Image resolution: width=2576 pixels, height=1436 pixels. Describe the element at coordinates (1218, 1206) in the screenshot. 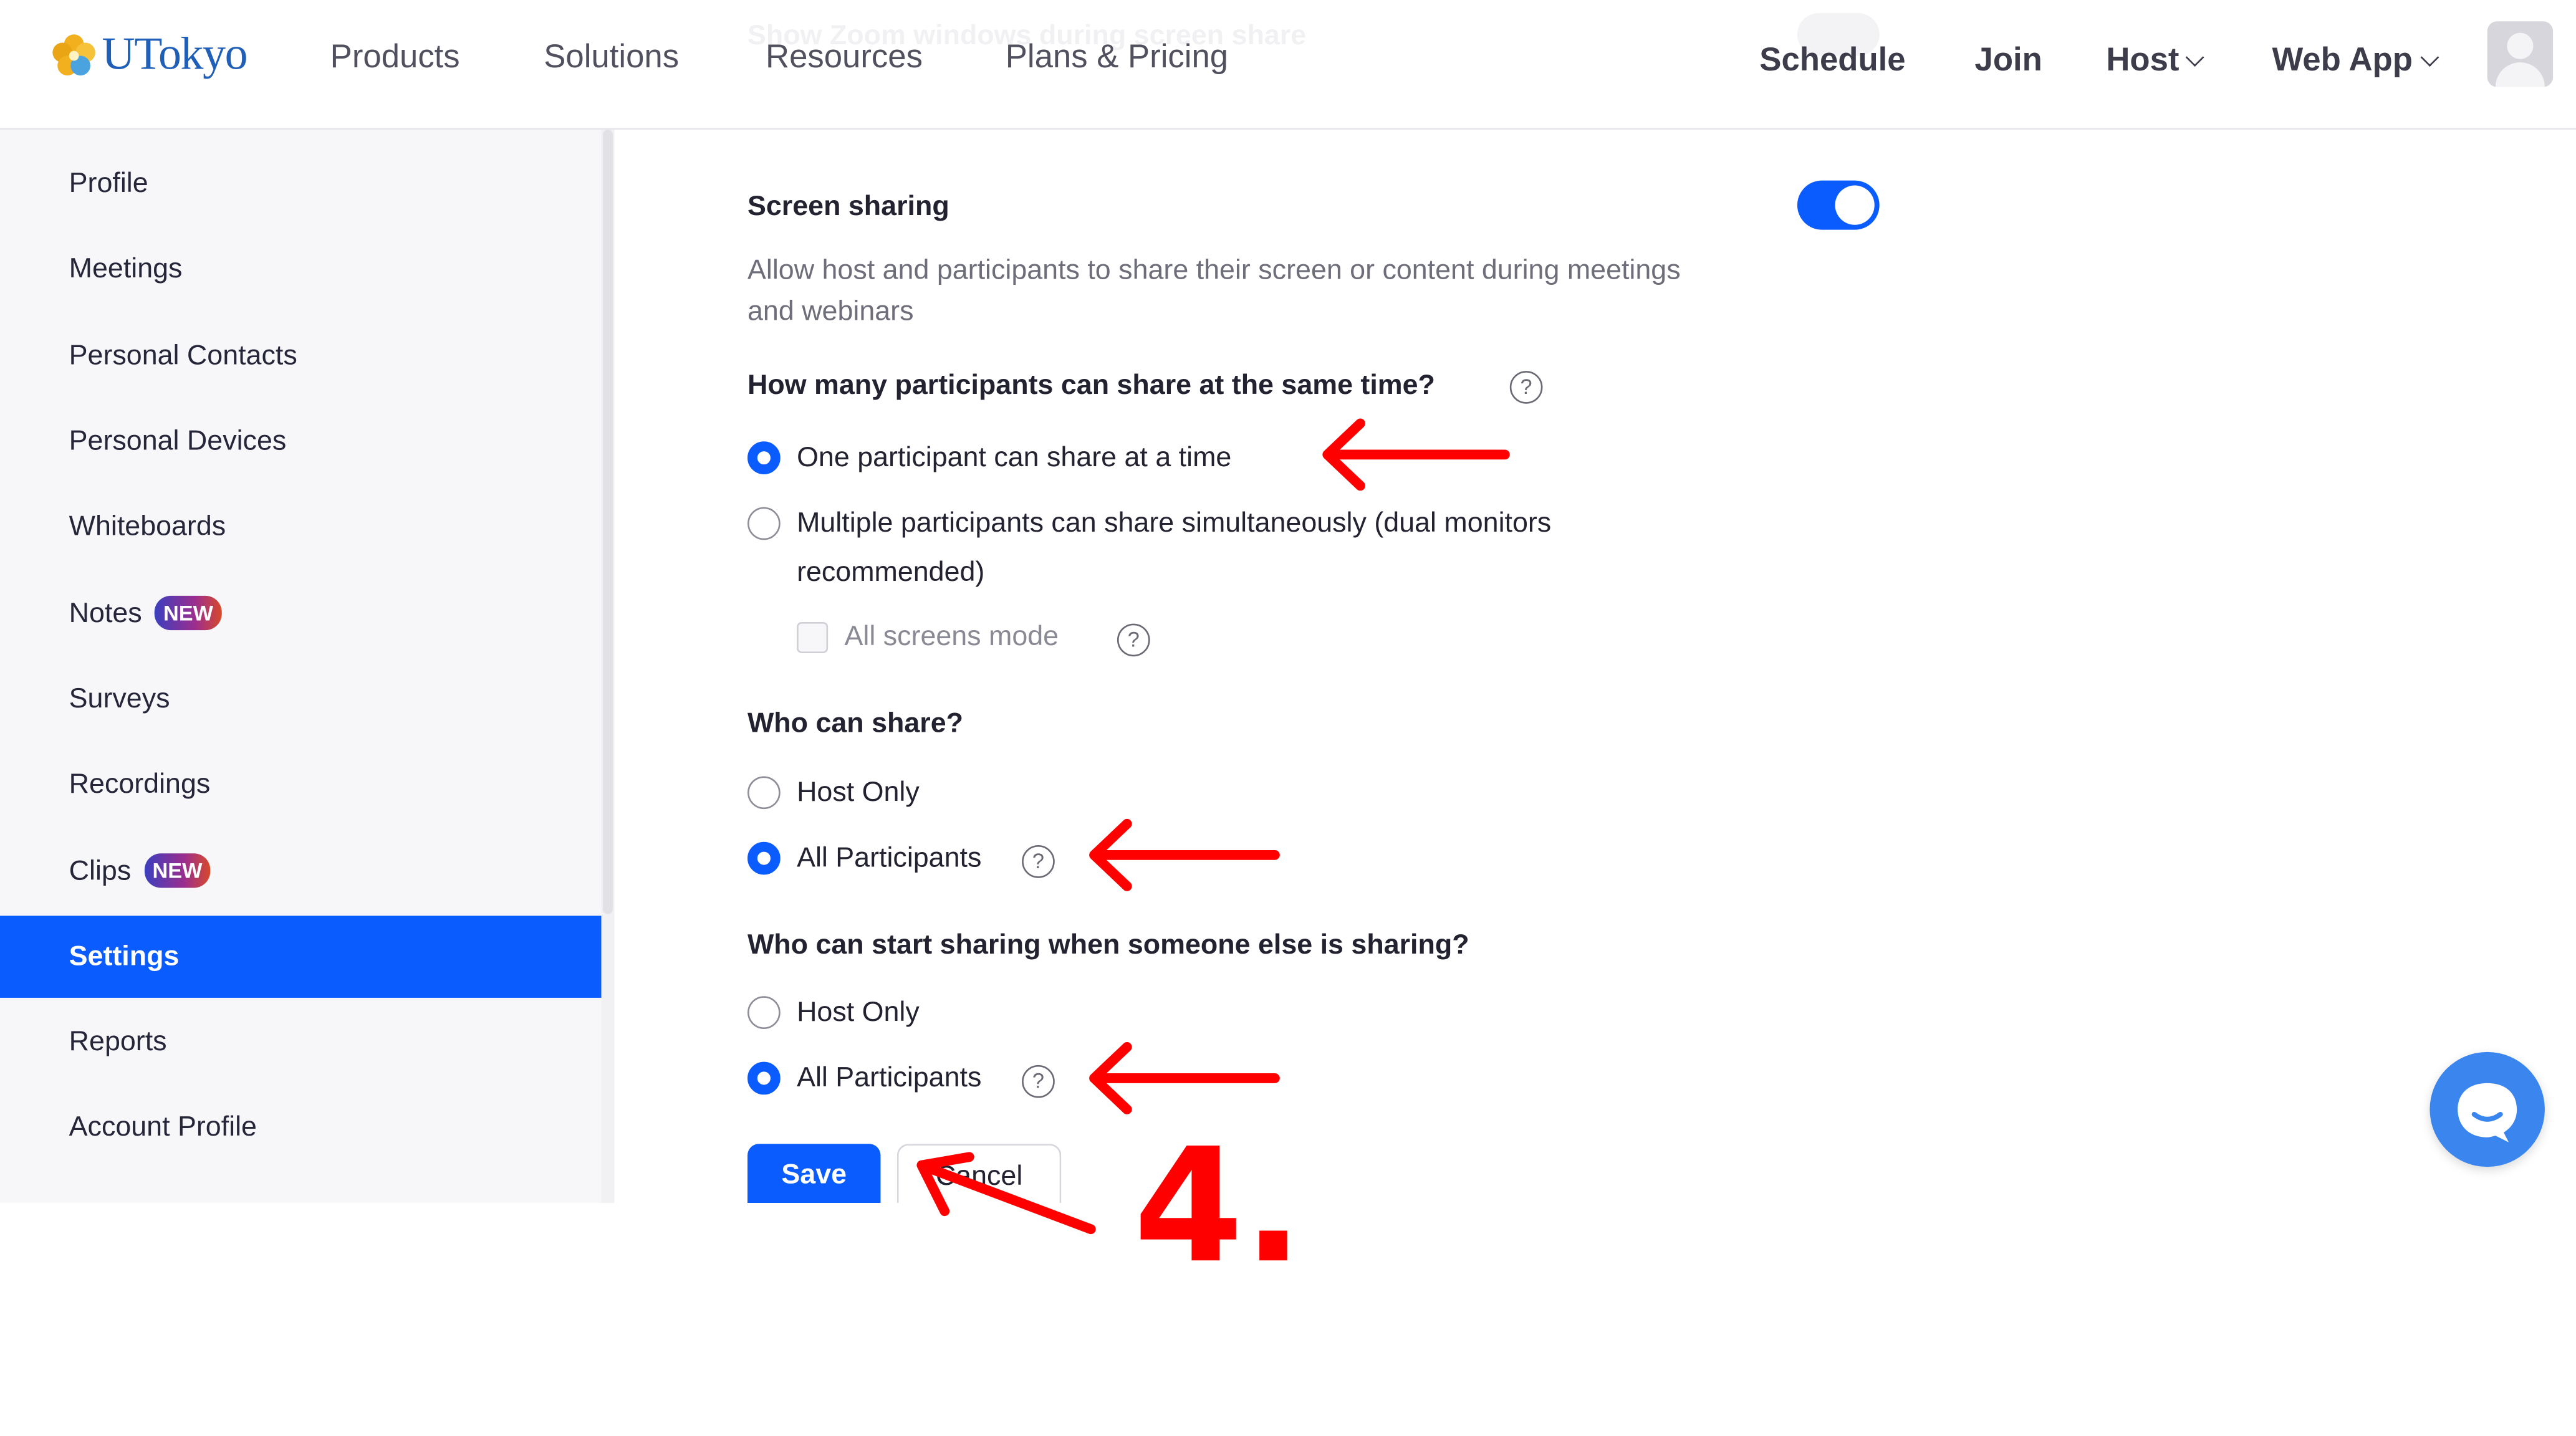

I see `annotation-step-number: 4.` at that location.